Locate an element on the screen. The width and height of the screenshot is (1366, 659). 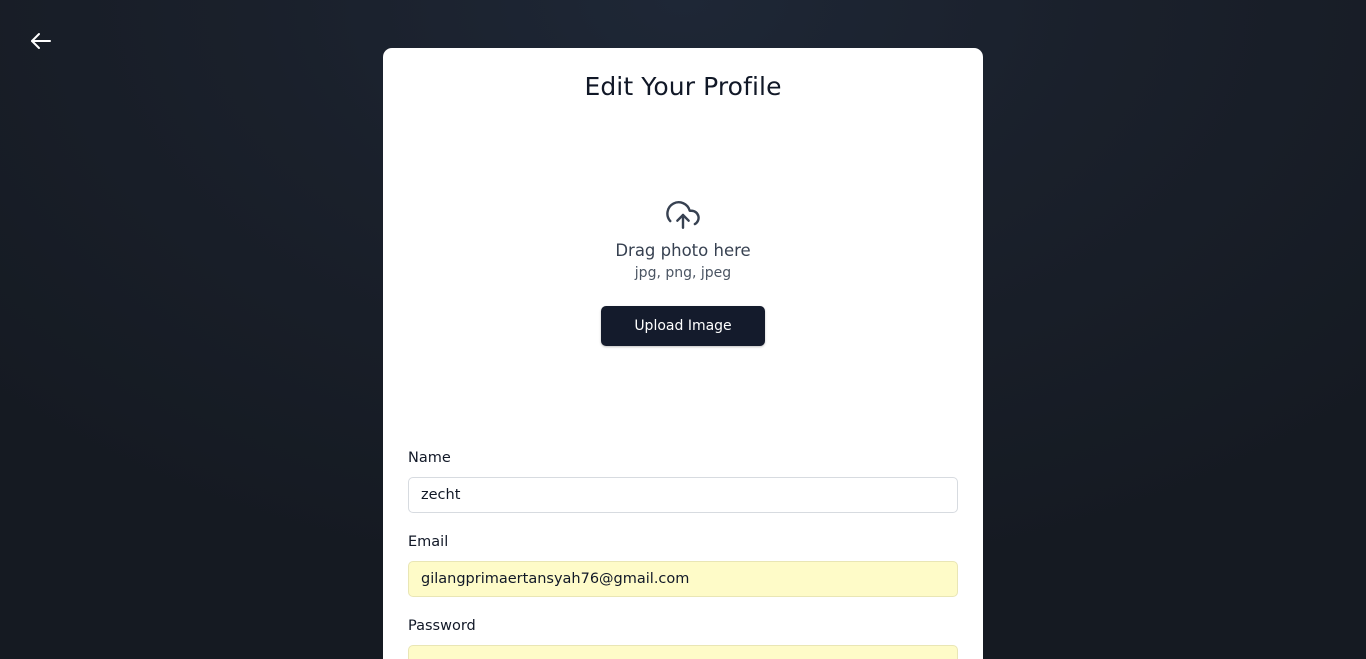
name-label: Name is located at coordinates (429, 458).